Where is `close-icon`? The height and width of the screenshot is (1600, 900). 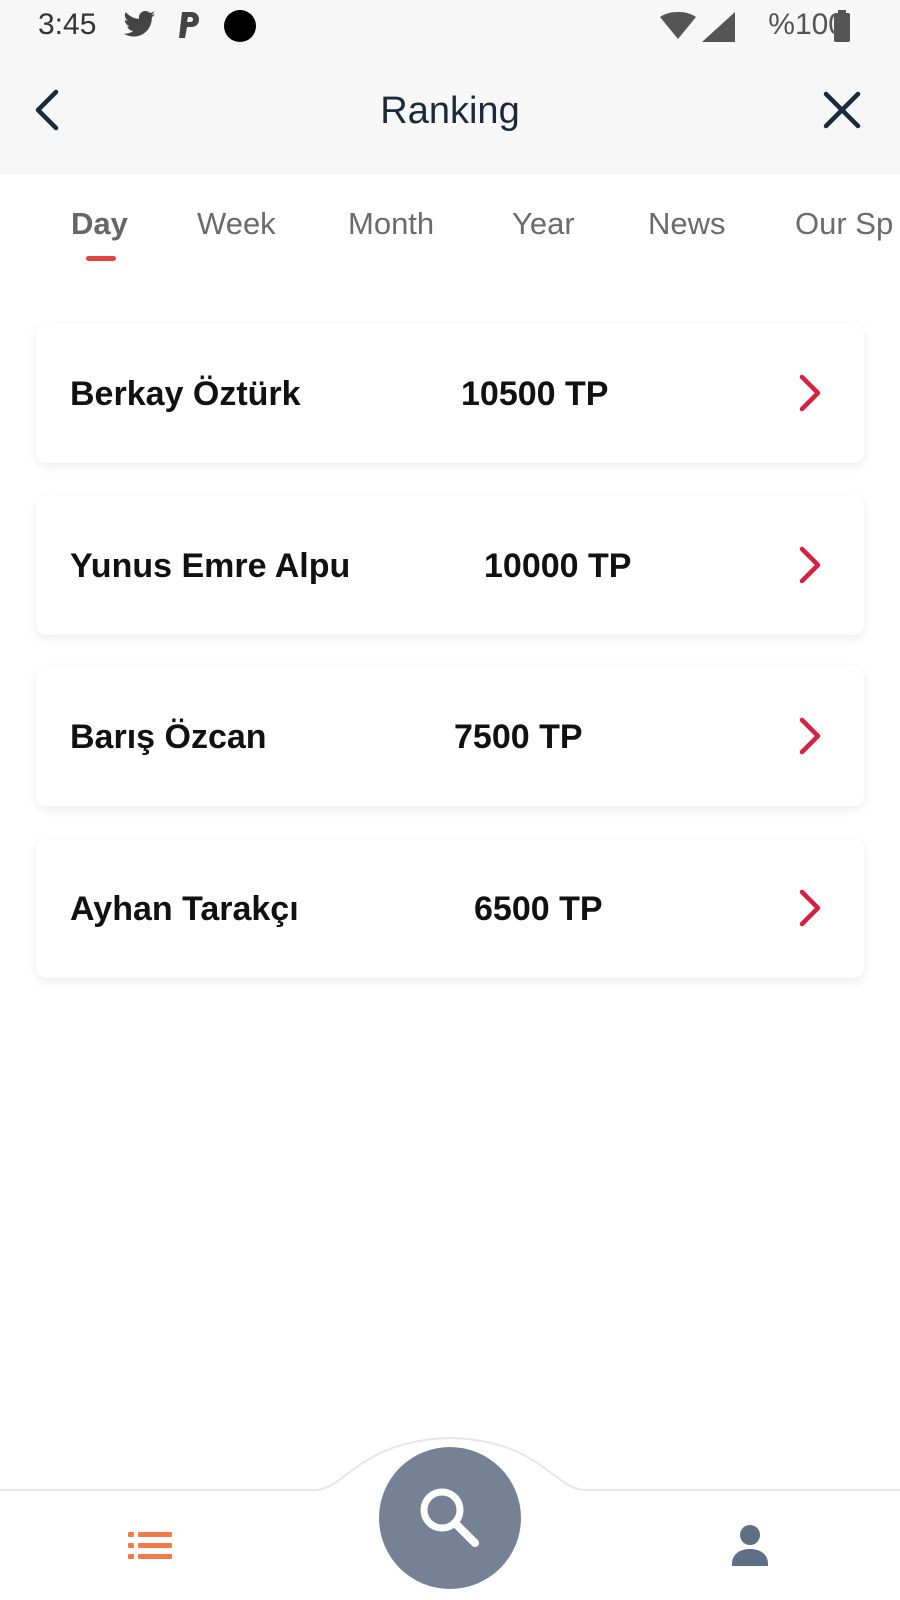 close-icon is located at coordinates (842, 110).